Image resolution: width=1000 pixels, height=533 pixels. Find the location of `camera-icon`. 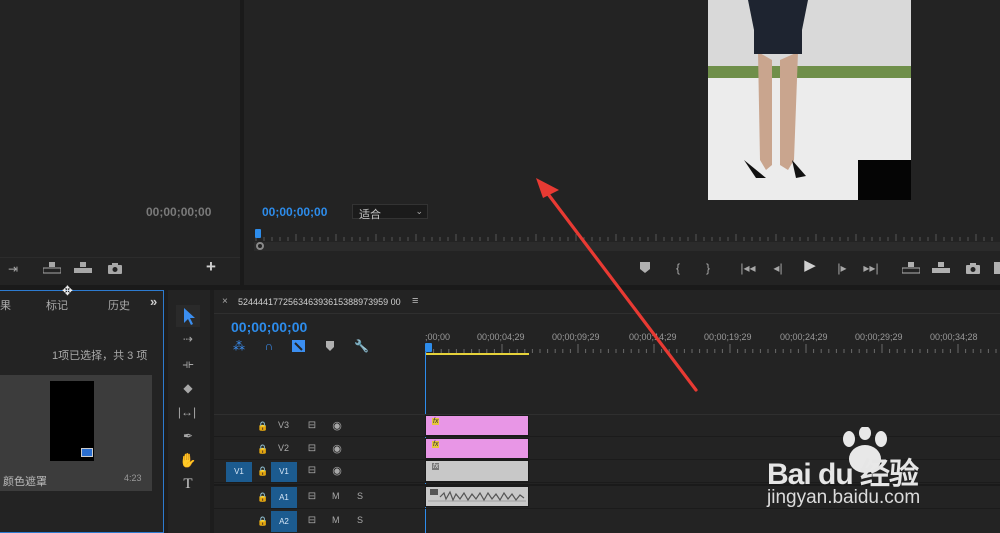

camera-icon is located at coordinates (974, 268).